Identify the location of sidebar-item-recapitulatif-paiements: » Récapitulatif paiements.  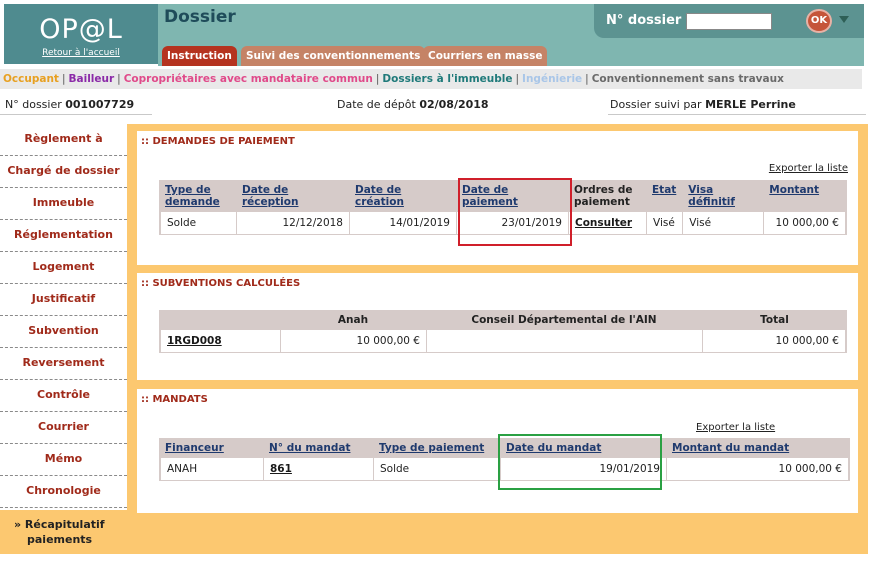
(434, 532).